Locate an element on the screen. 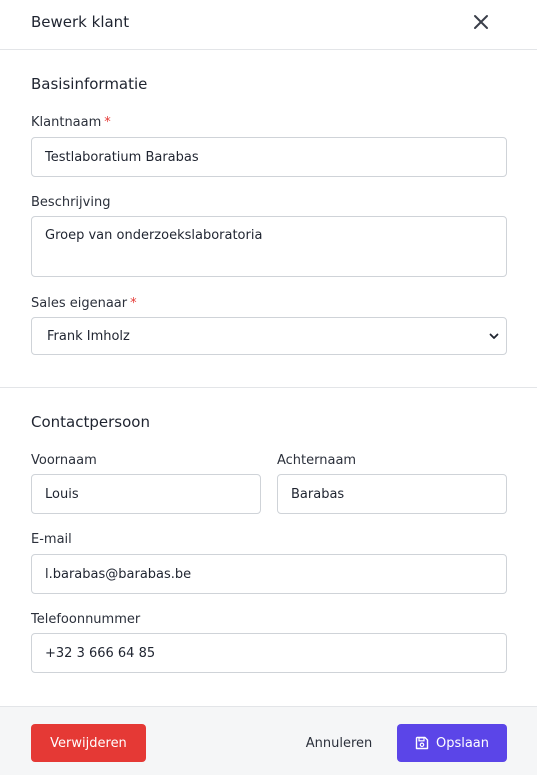 The height and width of the screenshot is (775, 537). beschrijving-value: Groep van onderzoekslaboratoria is located at coordinates (154, 235).